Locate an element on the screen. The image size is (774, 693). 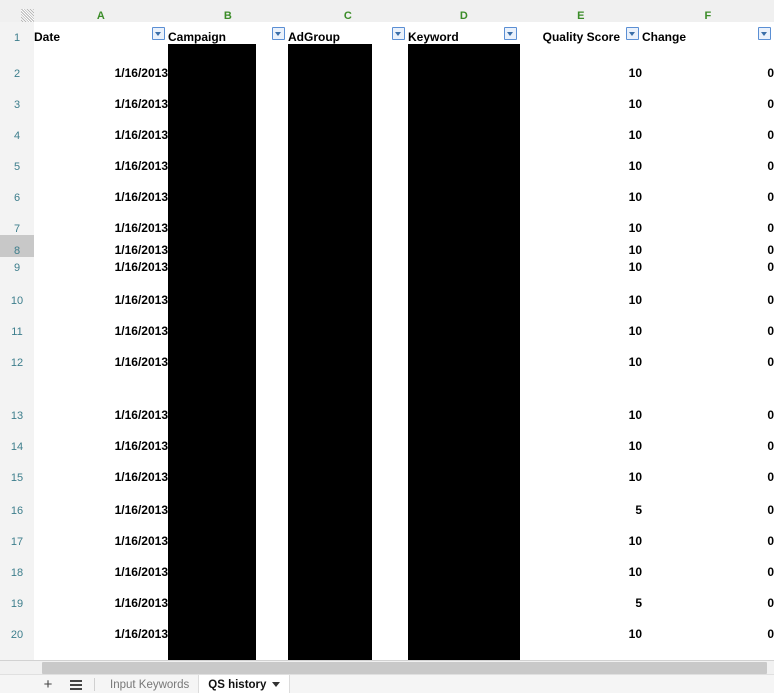
cell-E21: 10 is located at coordinates (581, 650).